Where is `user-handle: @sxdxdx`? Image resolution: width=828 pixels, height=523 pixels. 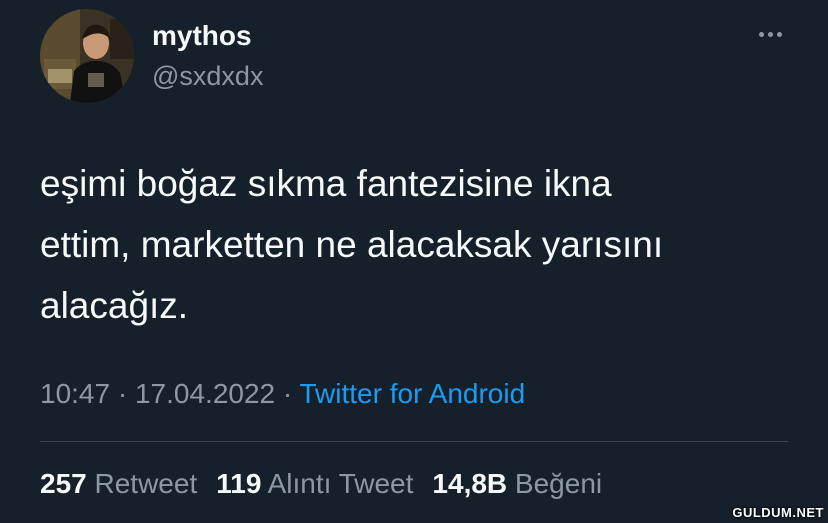
user-handle: @sxdxdx is located at coordinates (207, 76).